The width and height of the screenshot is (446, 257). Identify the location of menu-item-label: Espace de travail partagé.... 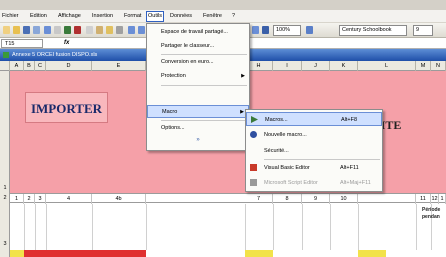
(194, 32).